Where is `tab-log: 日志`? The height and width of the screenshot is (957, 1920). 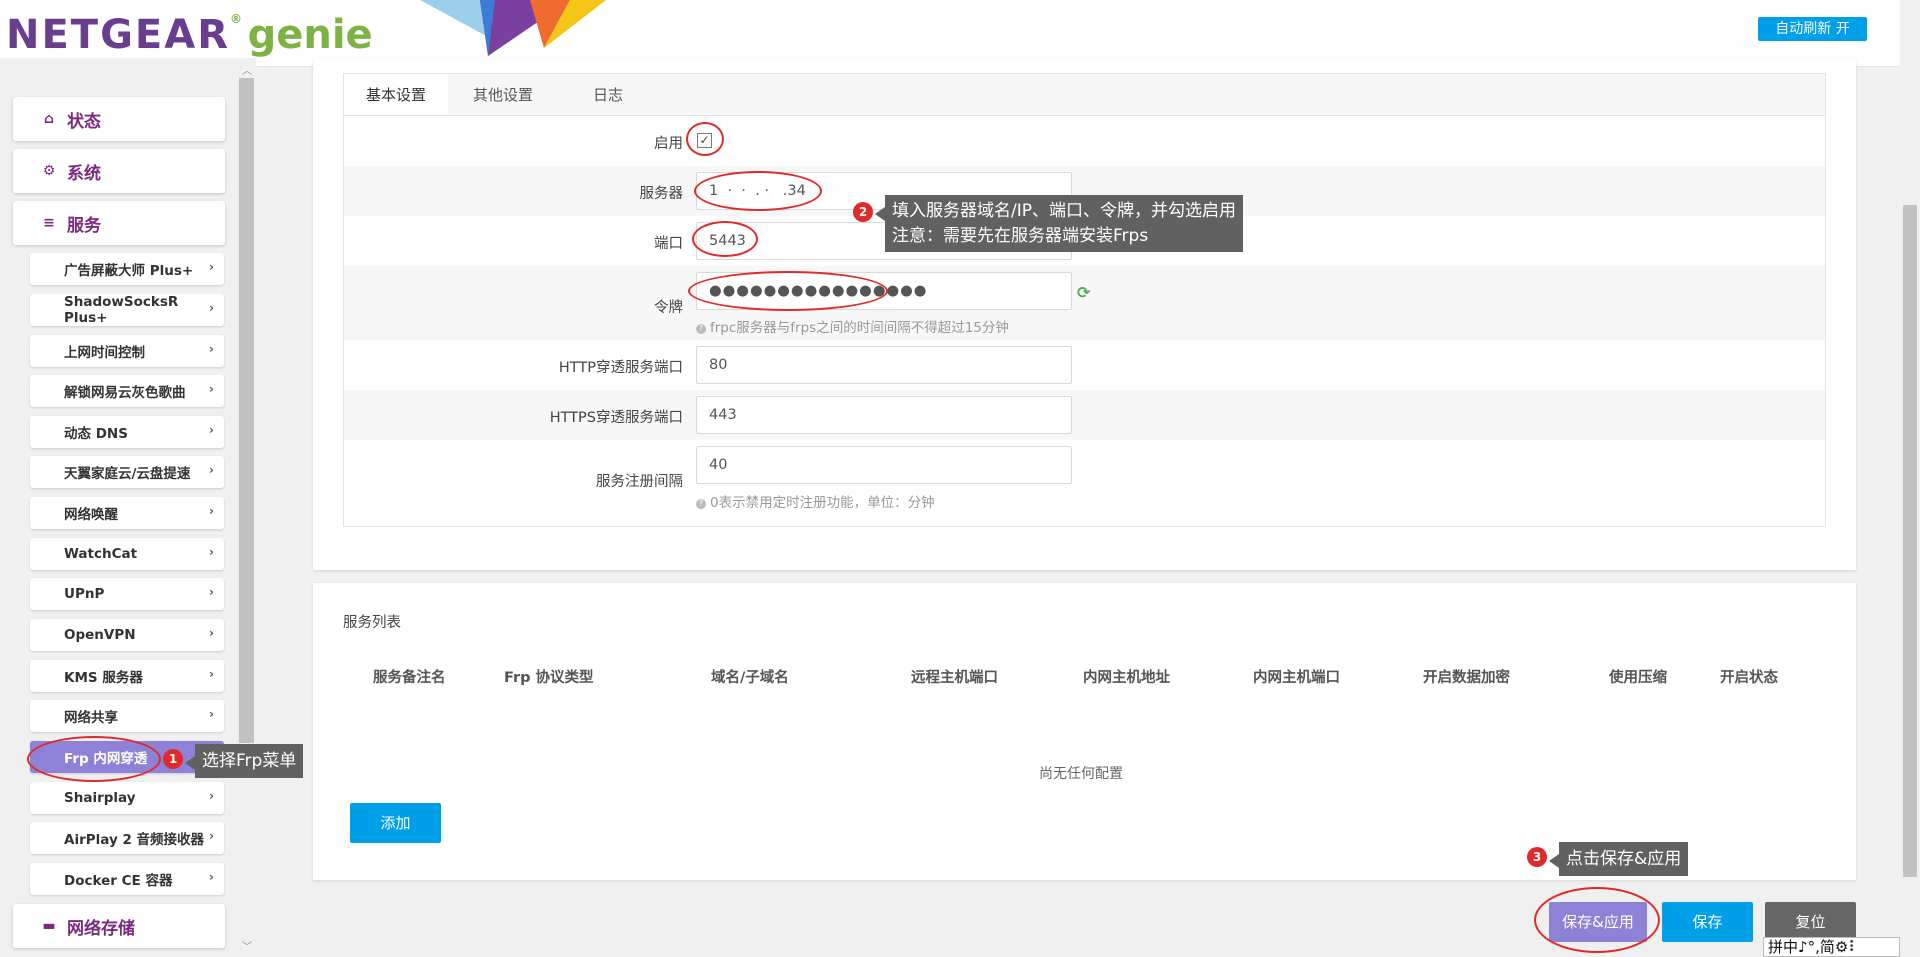 tab-log: 日志 is located at coordinates (608, 95).